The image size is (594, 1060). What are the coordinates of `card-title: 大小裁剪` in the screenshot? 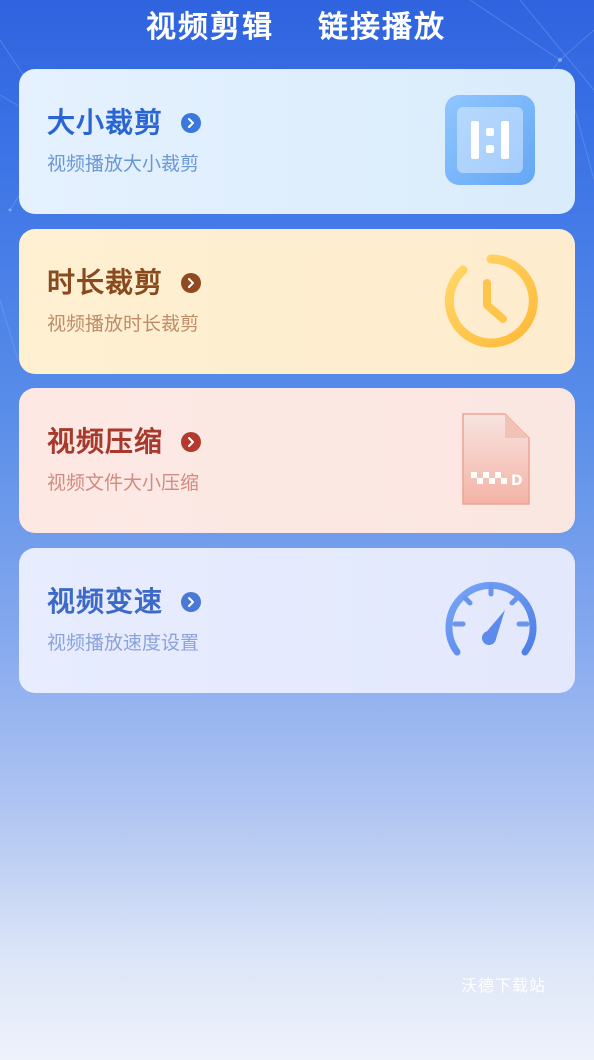 It's located at (105, 122).